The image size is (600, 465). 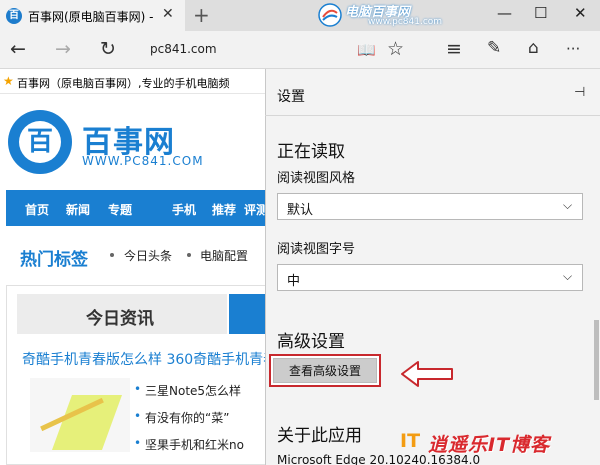 I want to click on hub-icon: ≡, so click(x=454, y=49).